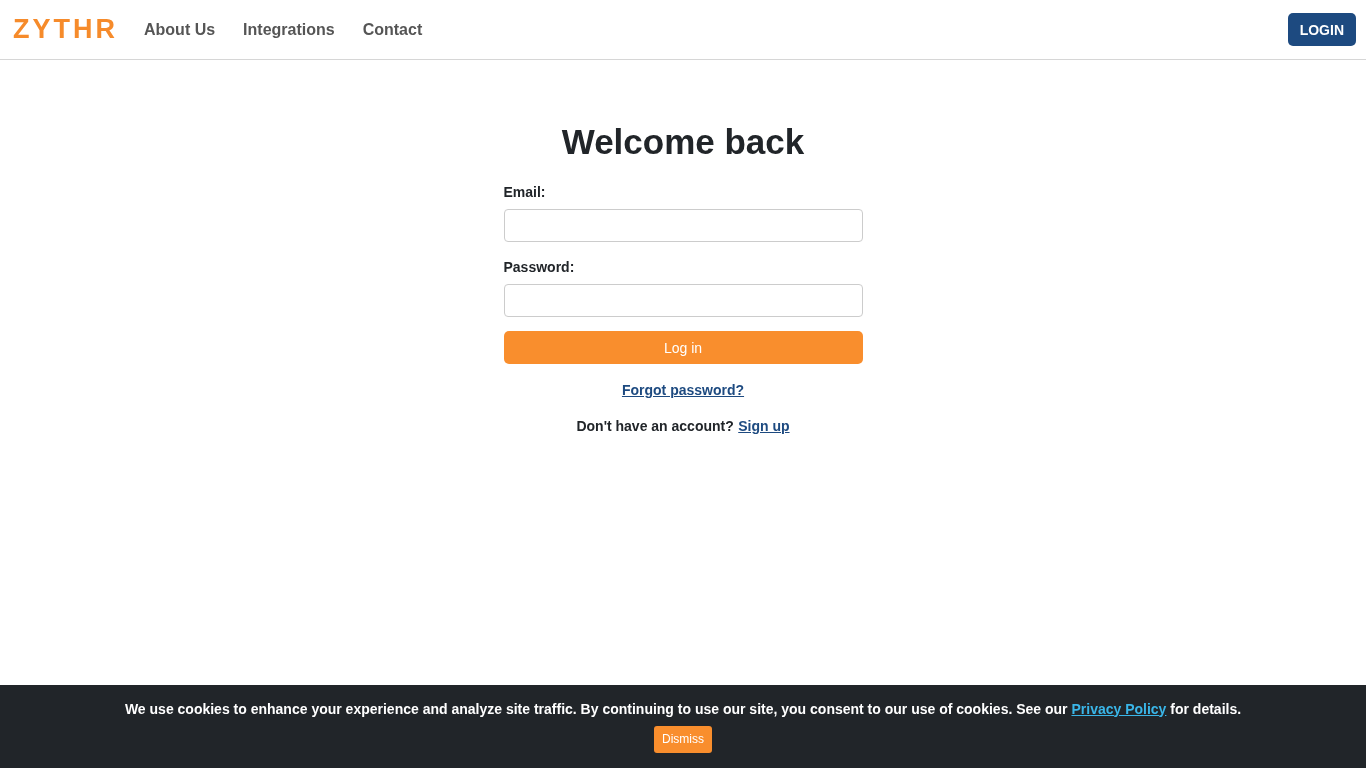 Image resolution: width=1366 pixels, height=768 pixels. Describe the element at coordinates (392, 29) in the screenshot. I see `nav-link: Contact` at that location.